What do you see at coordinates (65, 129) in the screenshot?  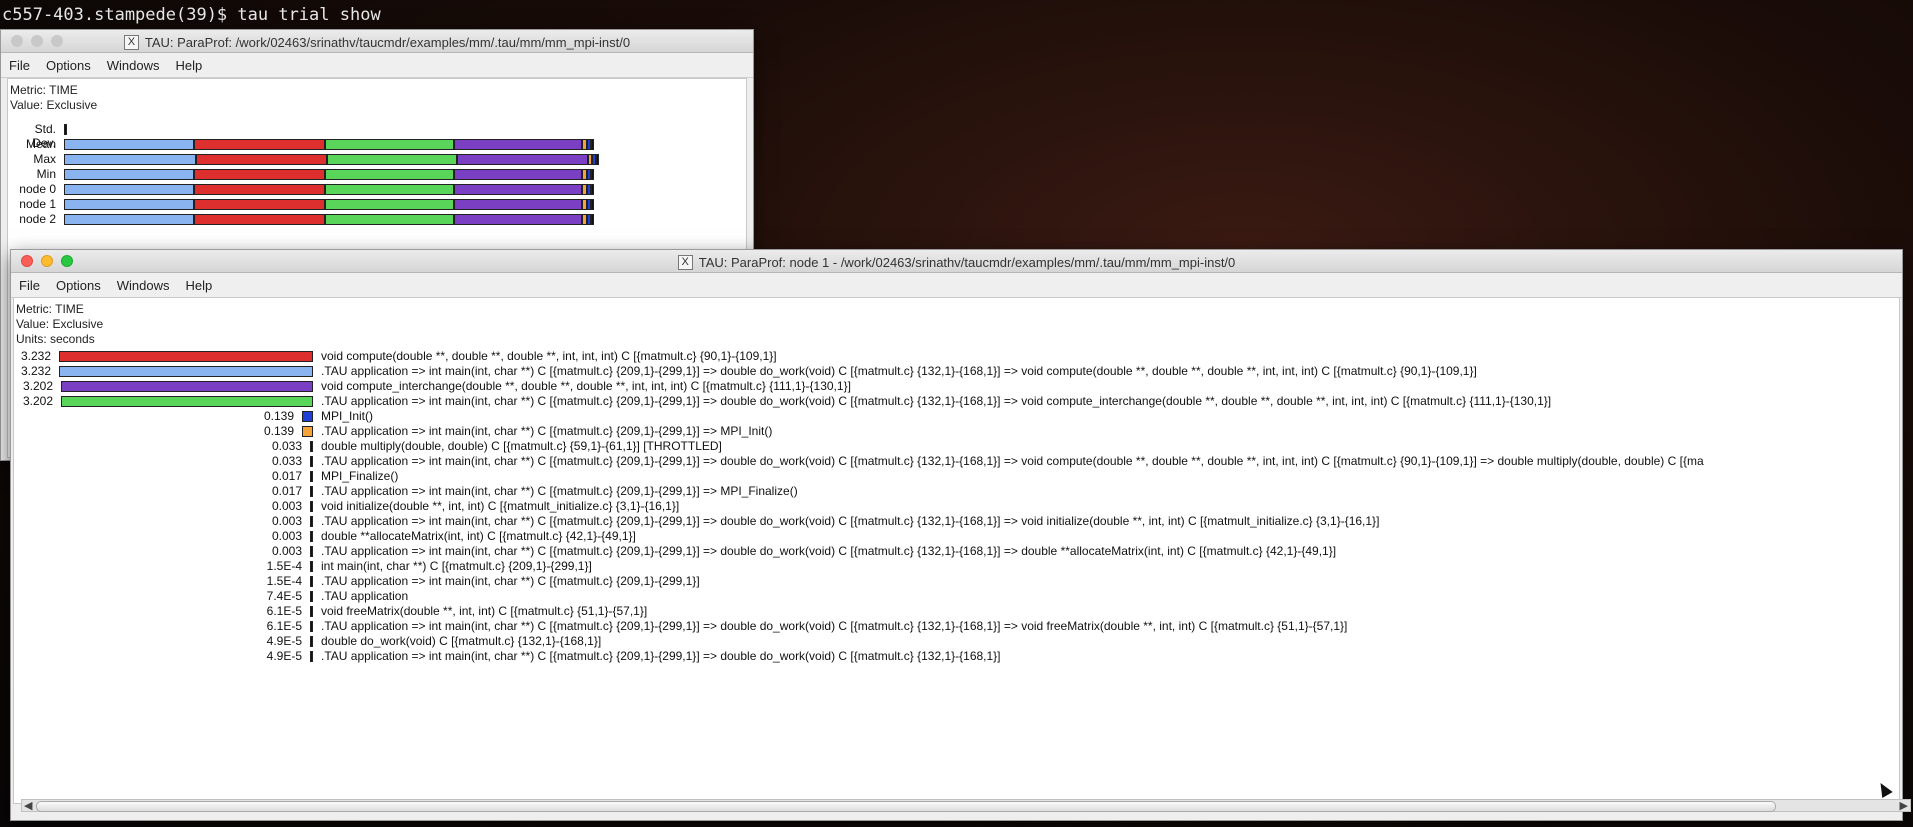 I see `overview-stddev-bar` at bounding box center [65, 129].